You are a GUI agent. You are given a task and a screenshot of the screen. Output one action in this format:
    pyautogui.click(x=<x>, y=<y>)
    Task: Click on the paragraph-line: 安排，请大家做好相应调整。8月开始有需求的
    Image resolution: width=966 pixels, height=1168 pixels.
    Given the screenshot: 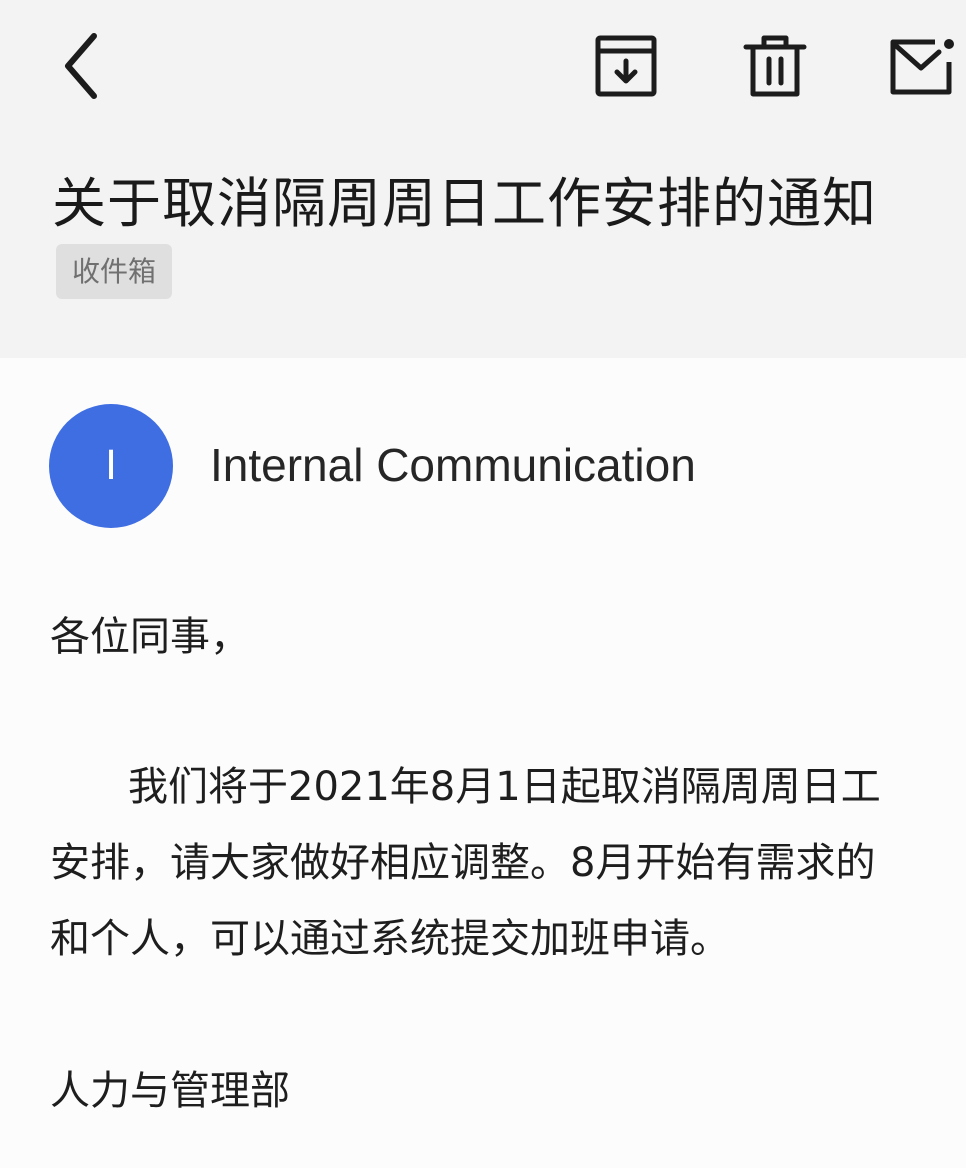 What is the action you would take?
    pyautogui.click(x=463, y=863)
    